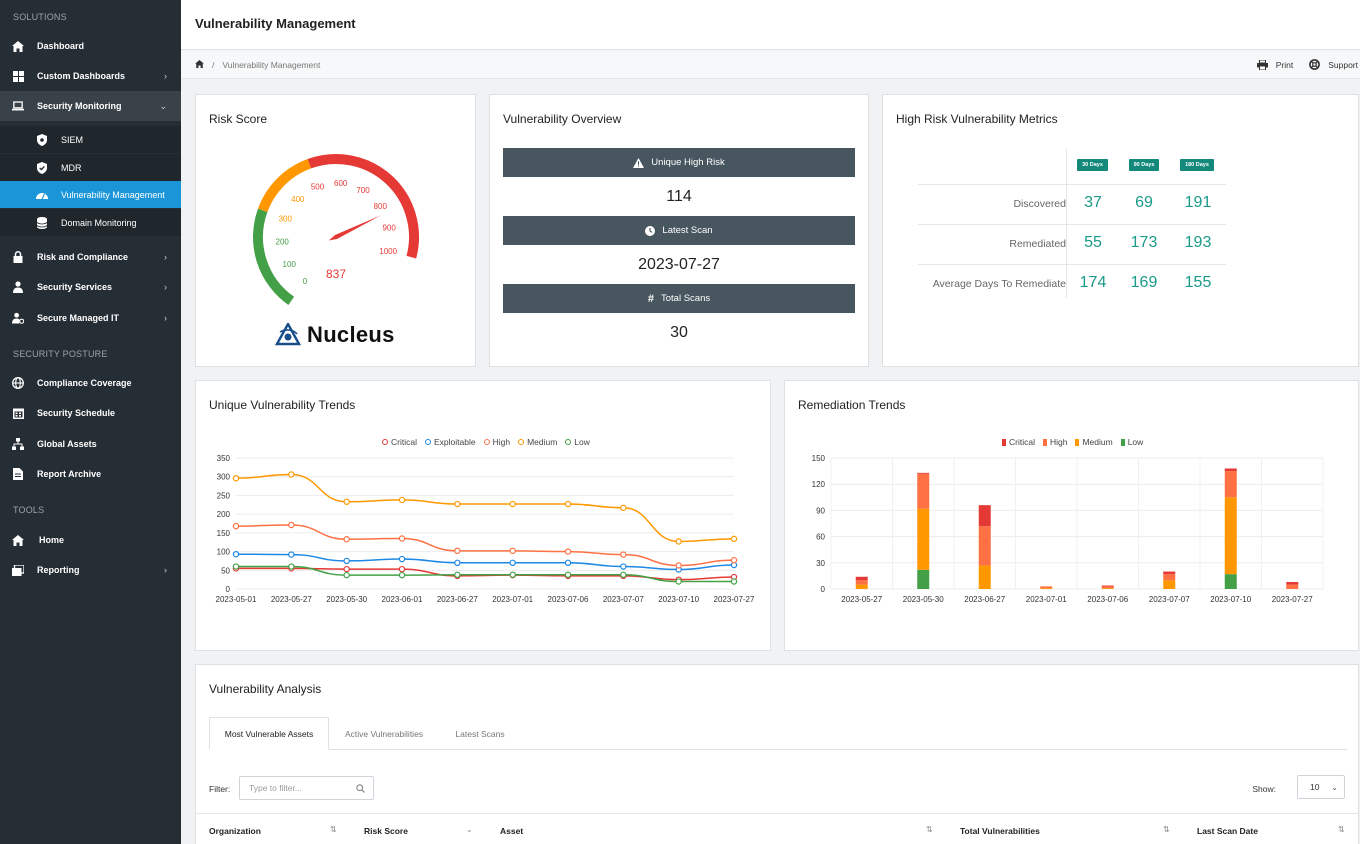  I want to click on y-tick-label: 90, so click(820, 510).